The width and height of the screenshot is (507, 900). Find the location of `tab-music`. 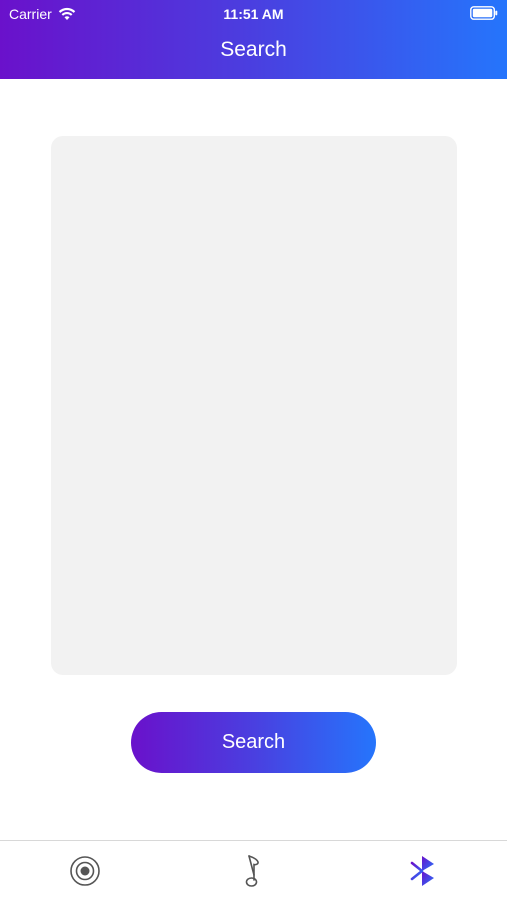

tab-music is located at coordinates (253, 870).